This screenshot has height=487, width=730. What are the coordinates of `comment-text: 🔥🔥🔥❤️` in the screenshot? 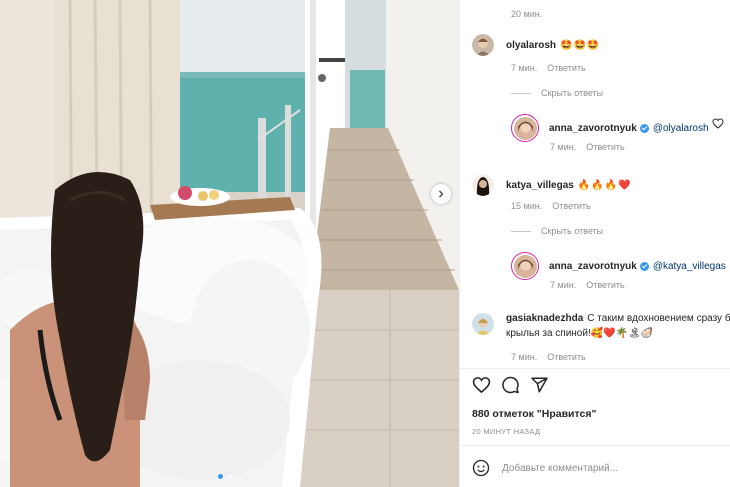 It's located at (604, 185).